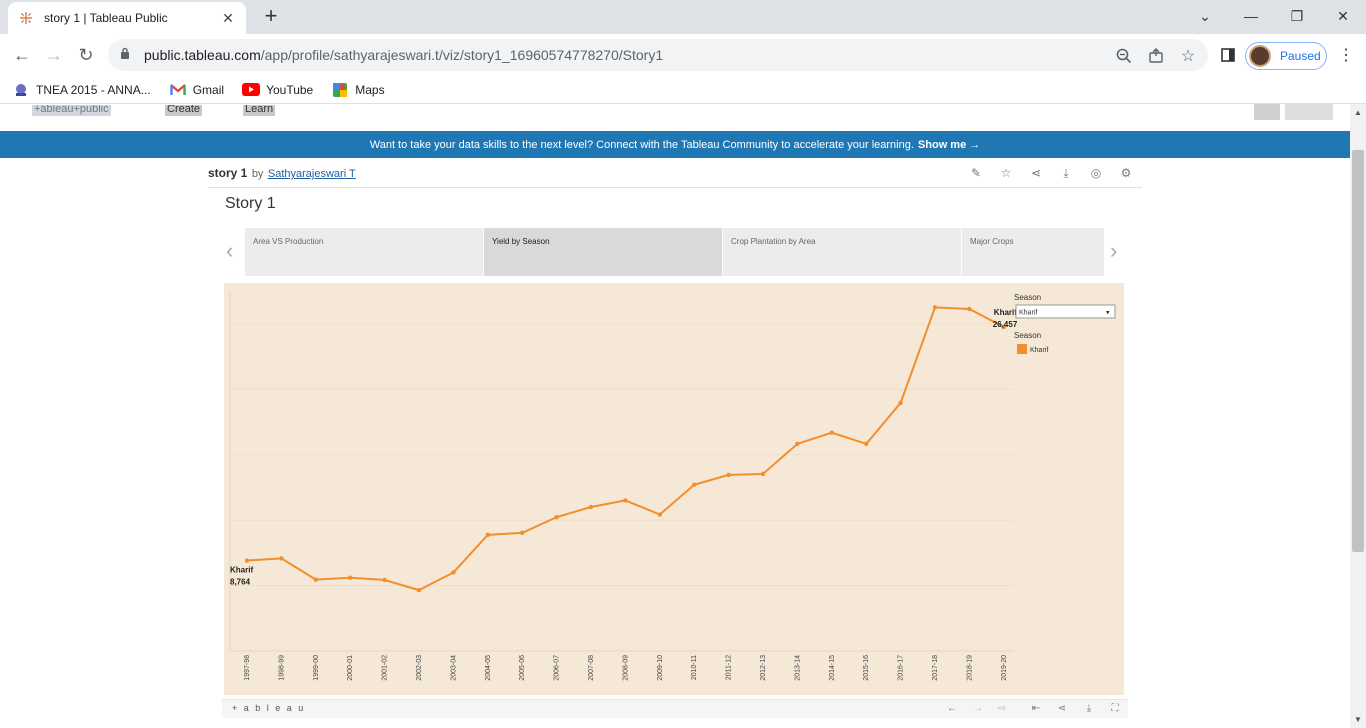  What do you see at coordinates (228, 173) in the screenshot?
I see `viz-name: story 1` at bounding box center [228, 173].